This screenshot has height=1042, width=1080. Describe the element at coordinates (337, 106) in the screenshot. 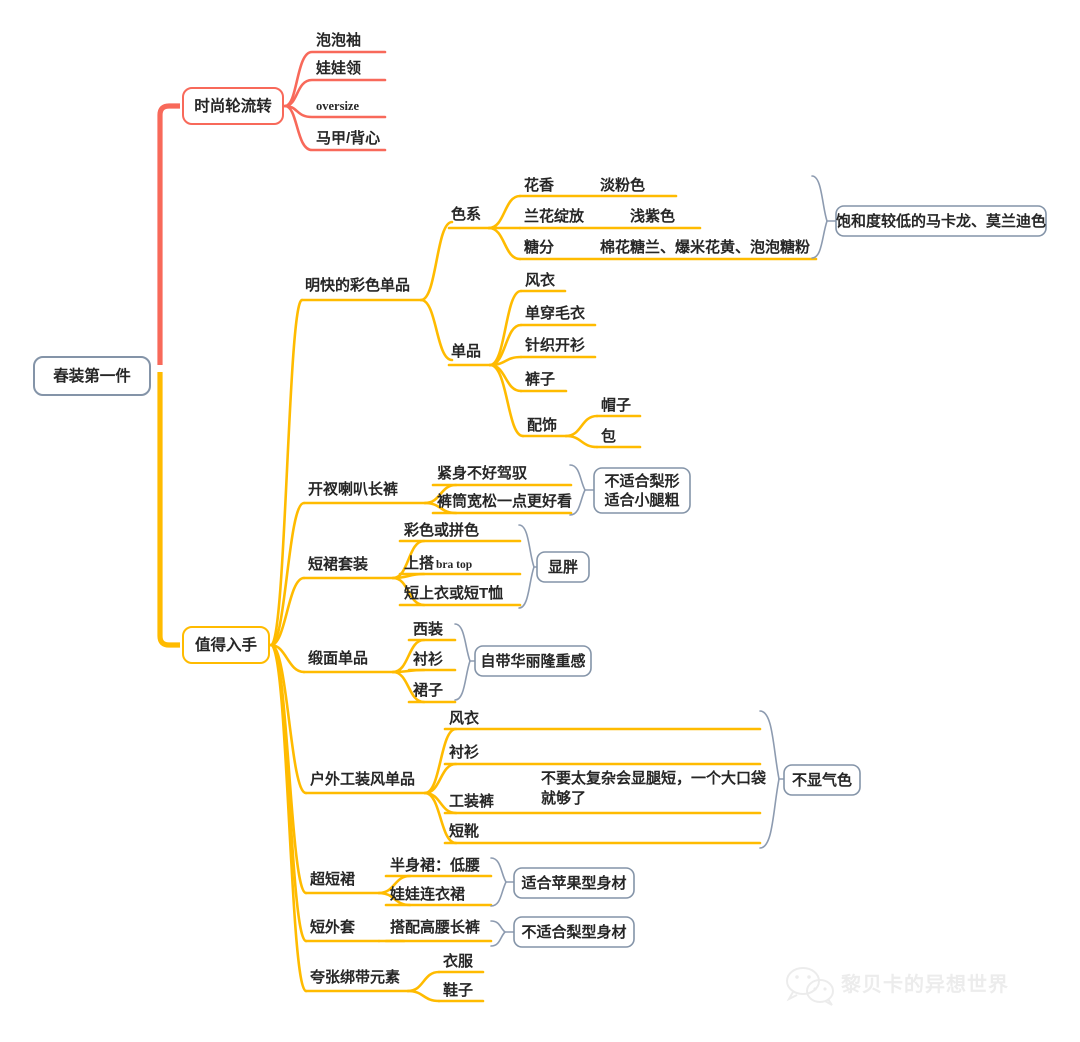

I see `leaf-oversize: oversize` at that location.